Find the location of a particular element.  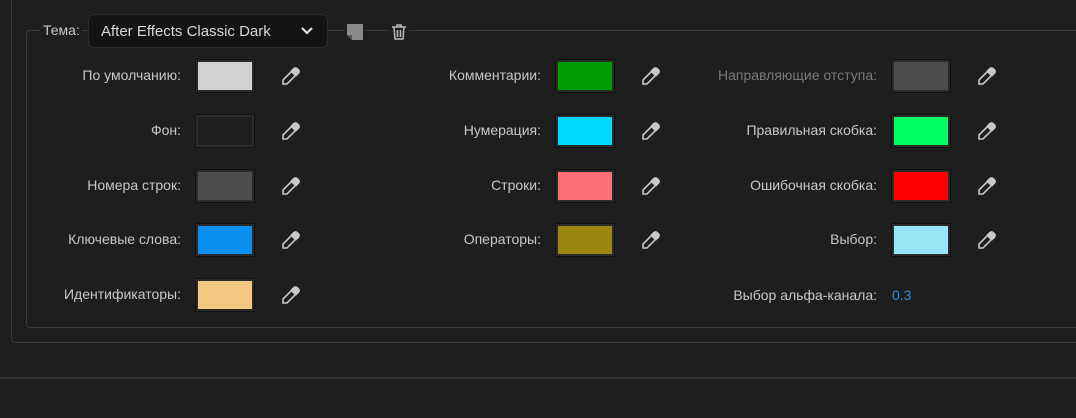

save-theme-button is located at coordinates (355, 32).